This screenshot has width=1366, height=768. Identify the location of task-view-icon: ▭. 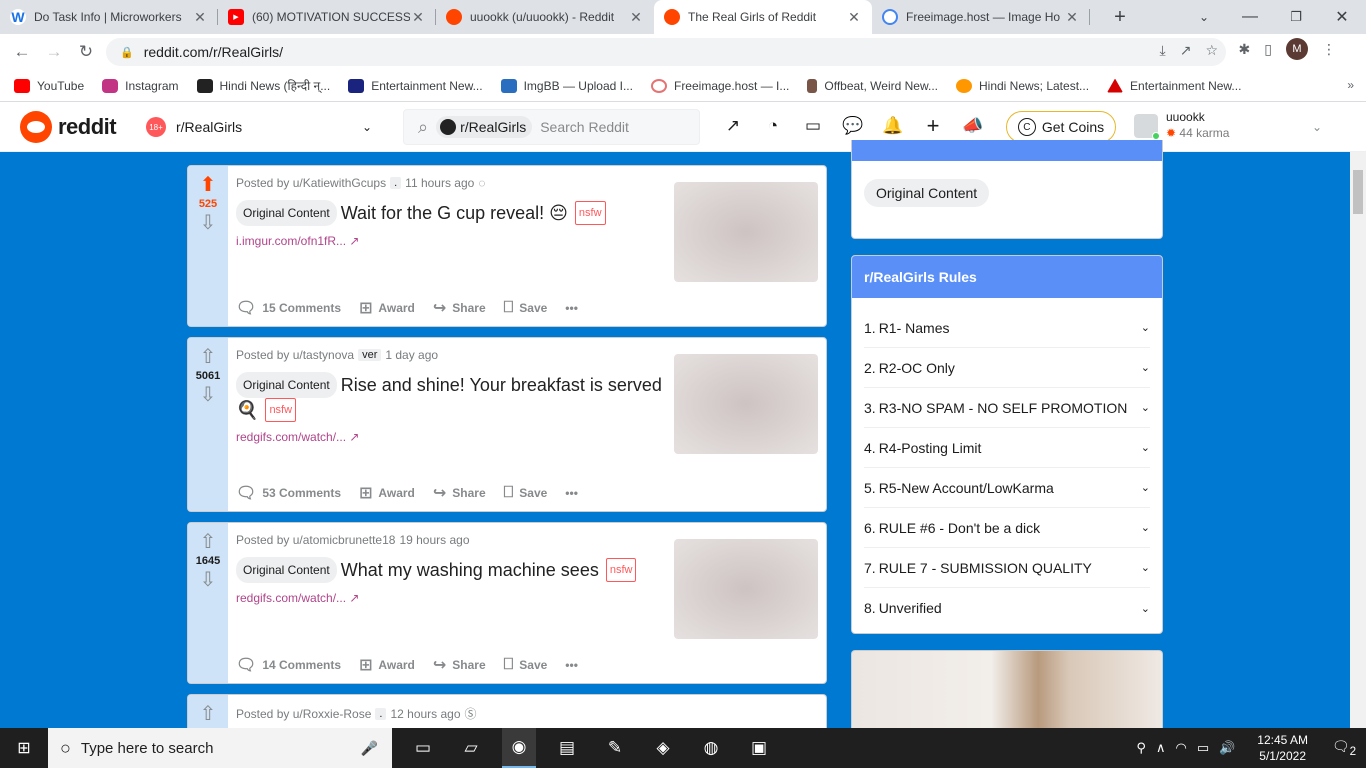
(423, 748).